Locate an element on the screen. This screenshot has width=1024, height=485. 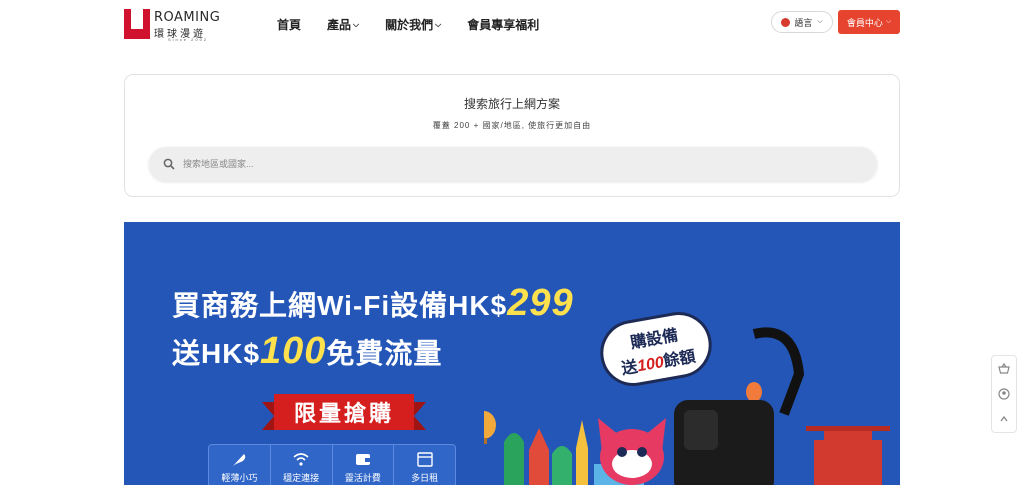
site-logo: ROAMING 環球漫遊 Since 2002 is located at coordinates (172, 25).